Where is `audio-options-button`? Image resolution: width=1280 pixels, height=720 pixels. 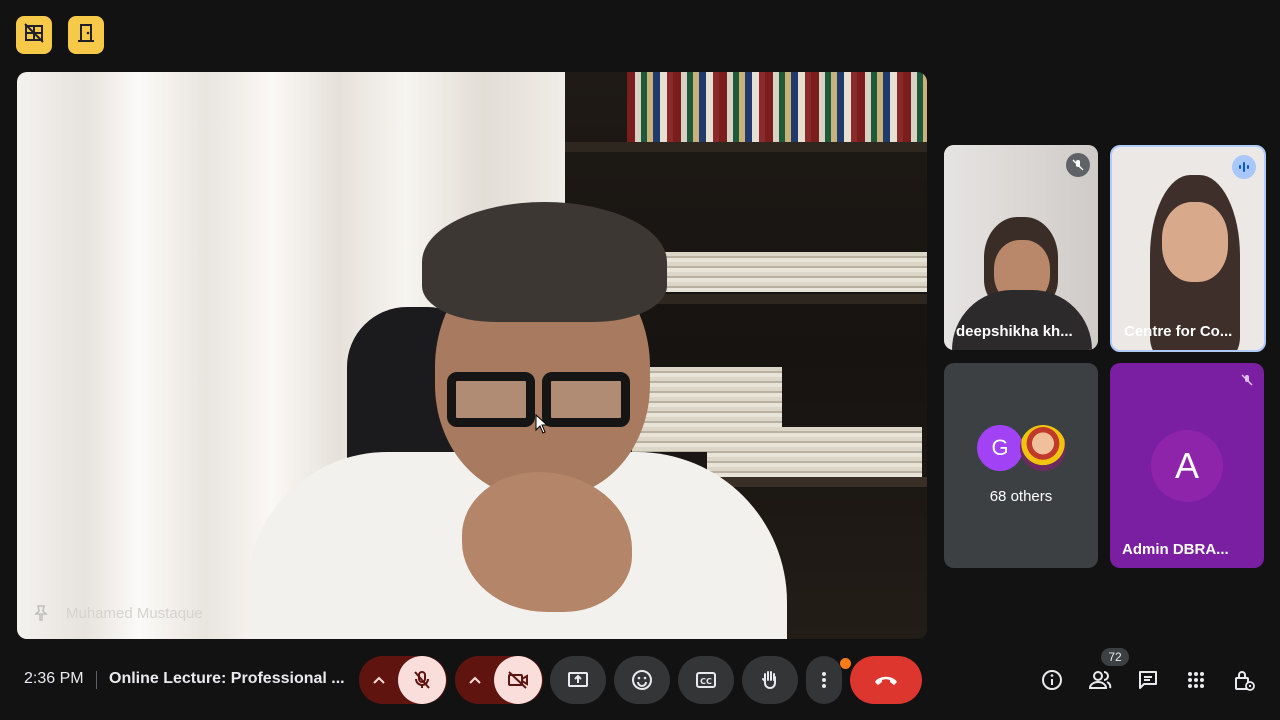
audio-options-button is located at coordinates (379, 680).